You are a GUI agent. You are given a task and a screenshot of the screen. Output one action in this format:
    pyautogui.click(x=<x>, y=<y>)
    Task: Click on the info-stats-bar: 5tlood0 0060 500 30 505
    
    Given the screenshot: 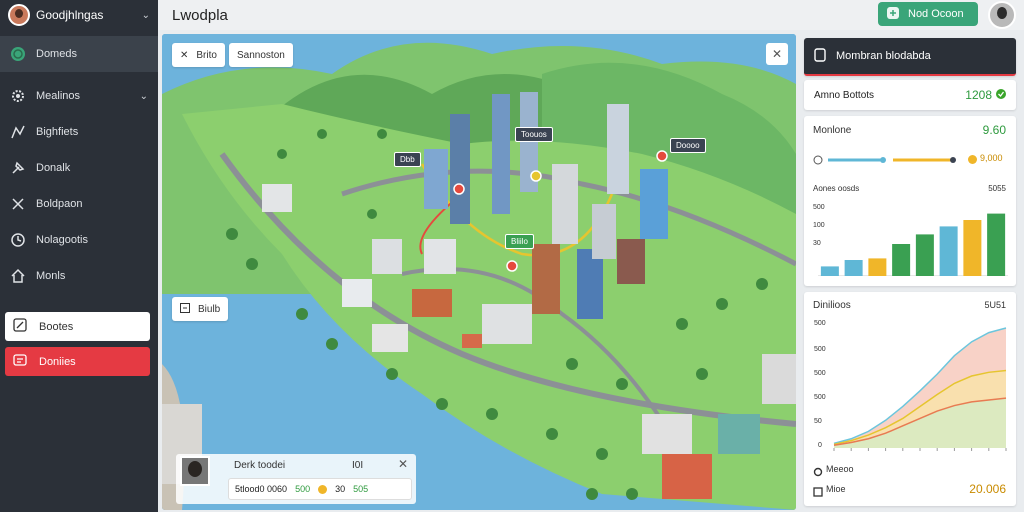 What is the action you would take?
    pyautogui.click(x=320, y=489)
    